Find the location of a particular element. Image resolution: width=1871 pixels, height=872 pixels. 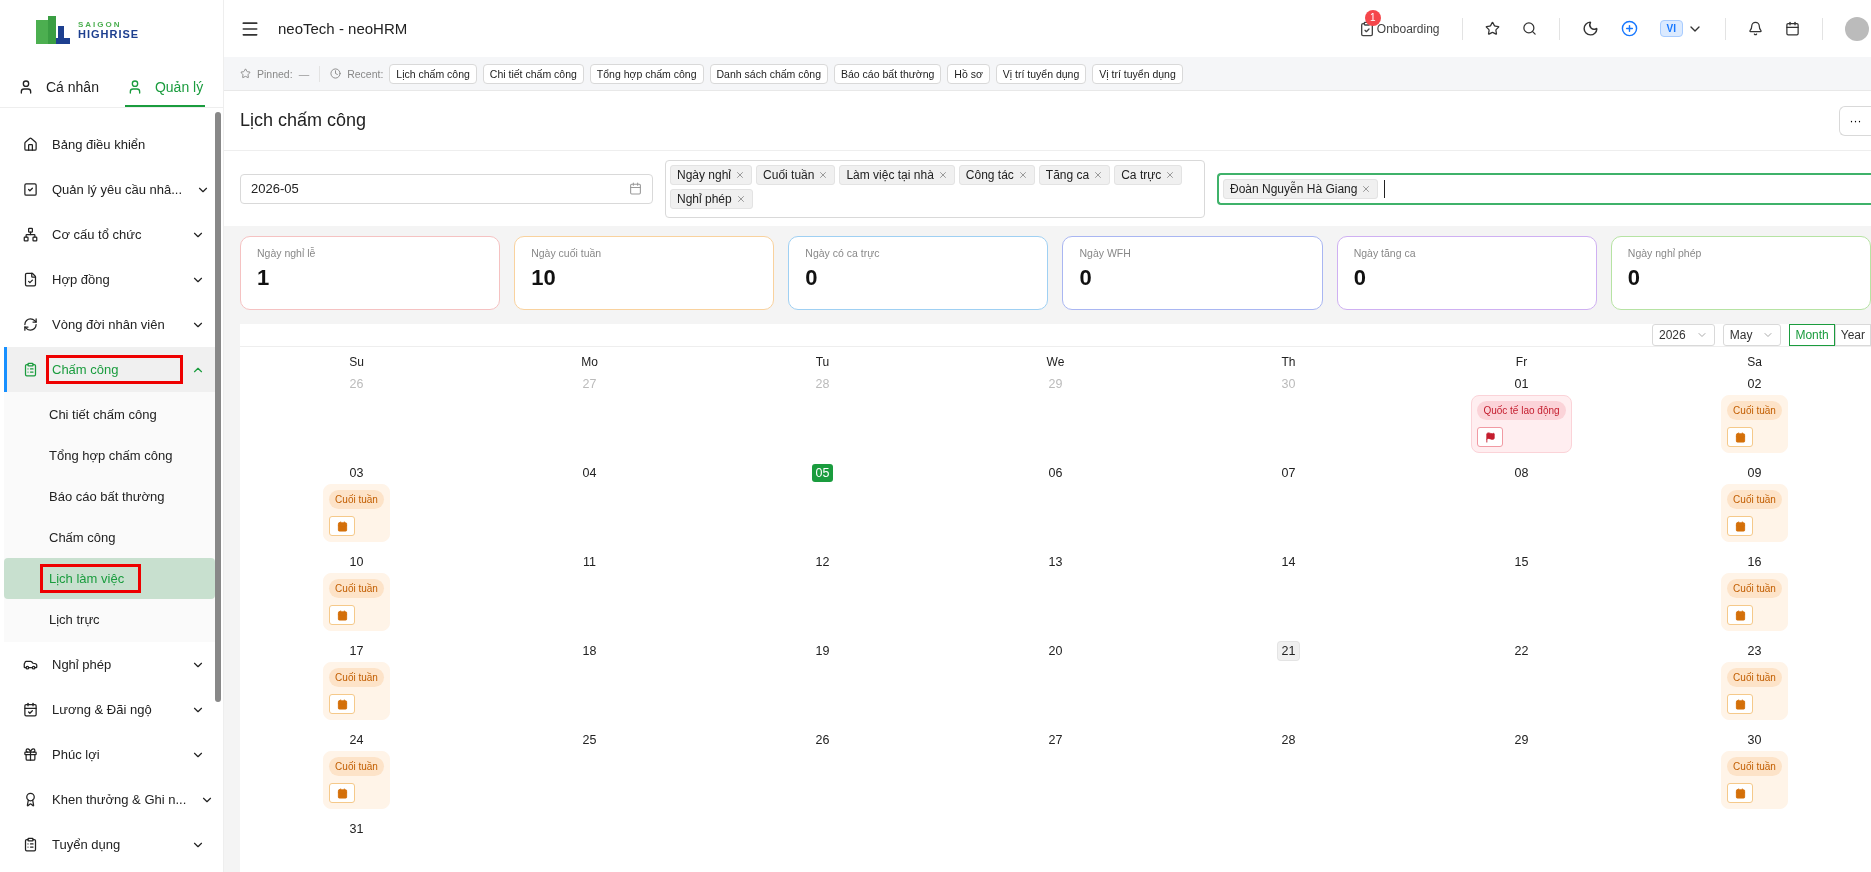

day-number: 15 is located at coordinates (1521, 562).